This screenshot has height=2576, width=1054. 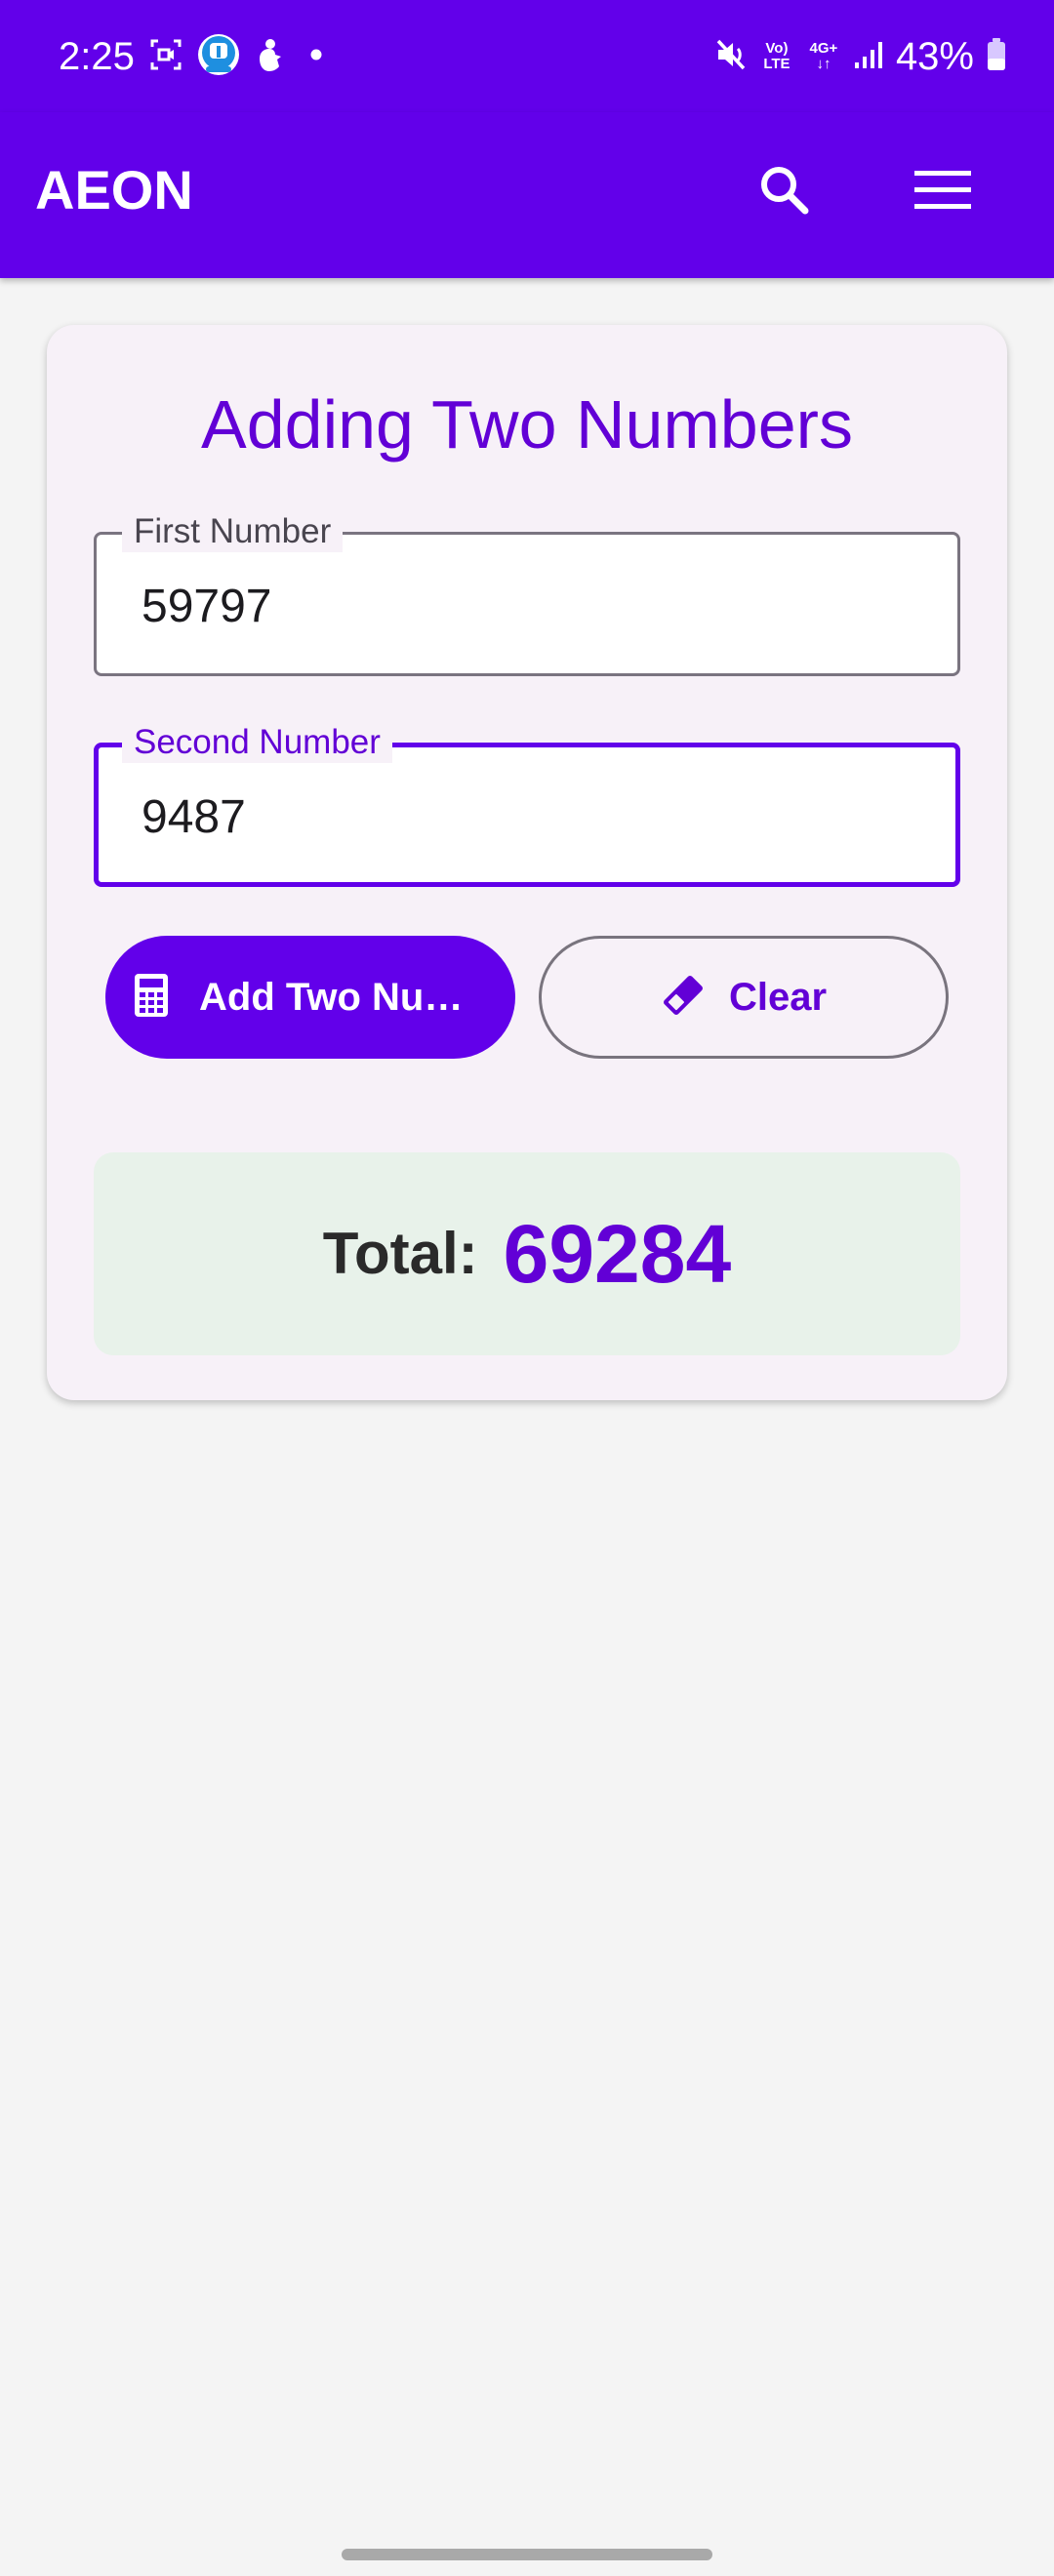 I want to click on card-title: Adding Two Numbers, so click(x=527, y=424).